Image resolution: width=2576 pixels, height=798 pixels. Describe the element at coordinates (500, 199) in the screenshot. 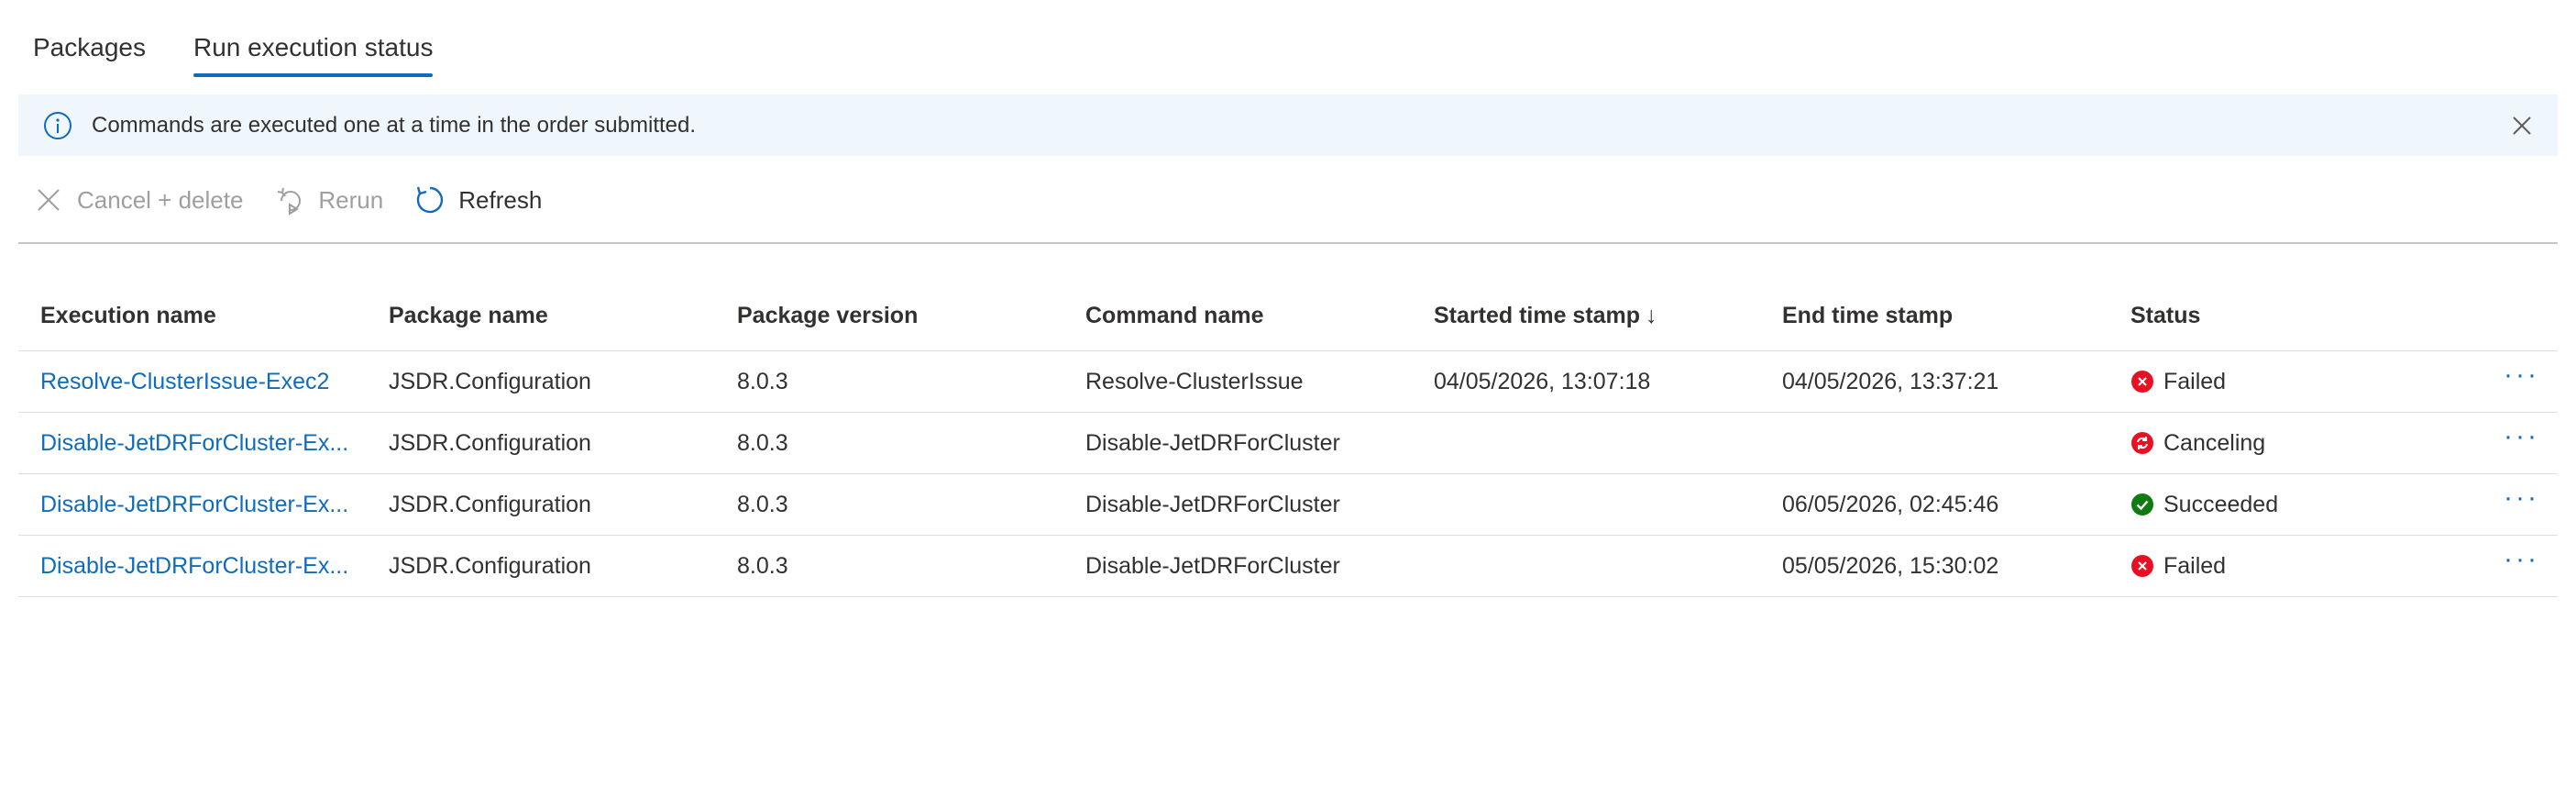

I see `refresh-label: Refresh` at that location.